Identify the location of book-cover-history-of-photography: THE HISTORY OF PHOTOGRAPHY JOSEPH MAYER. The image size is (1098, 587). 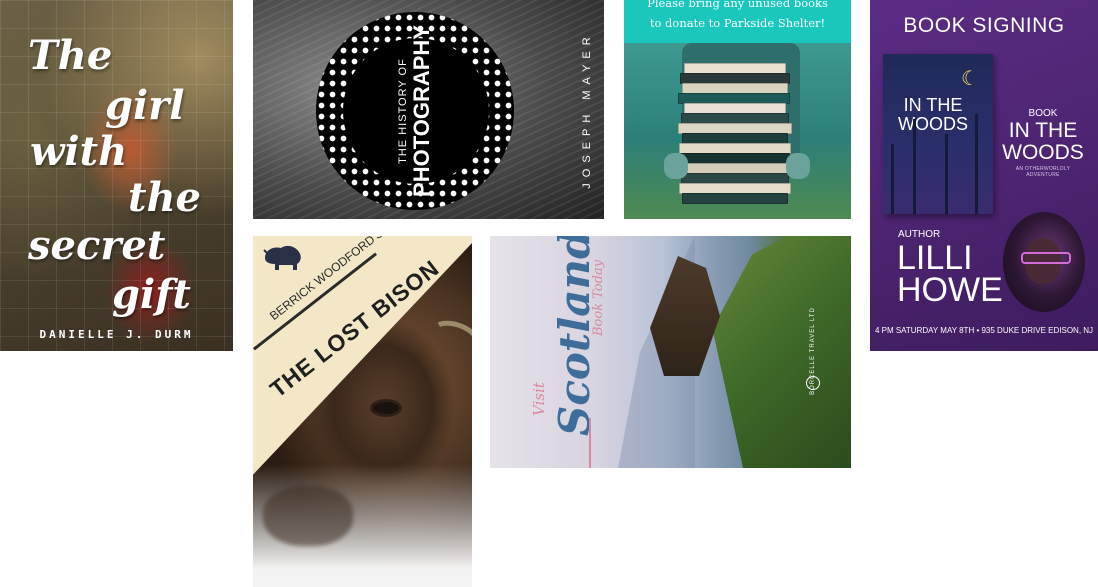
(428, 109).